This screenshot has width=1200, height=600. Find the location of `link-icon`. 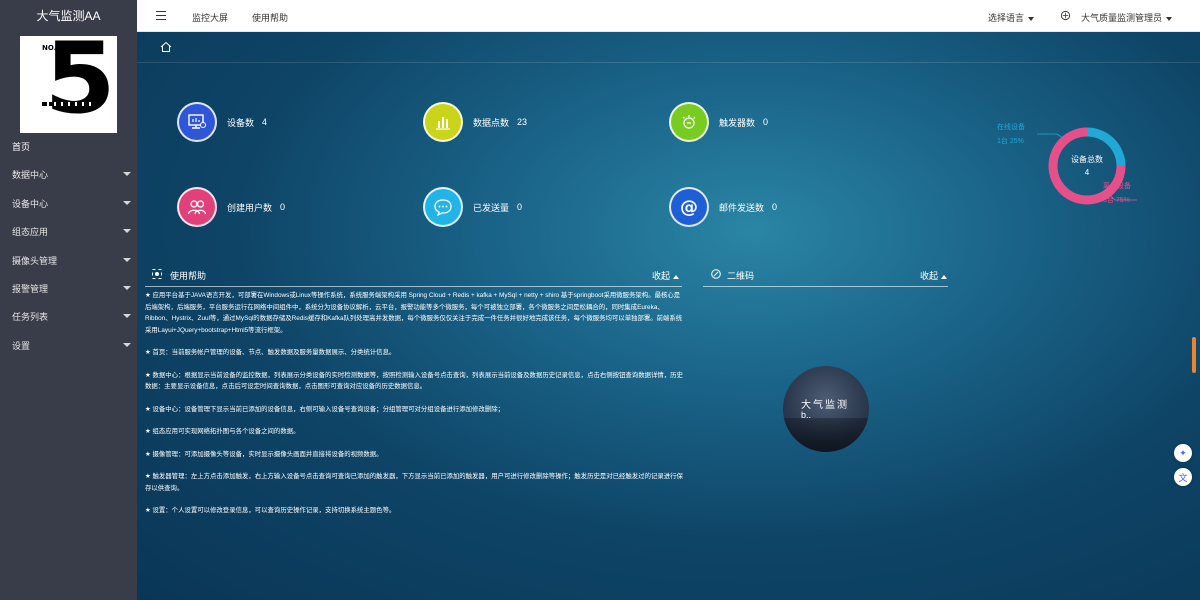

link-icon is located at coordinates (716, 274).